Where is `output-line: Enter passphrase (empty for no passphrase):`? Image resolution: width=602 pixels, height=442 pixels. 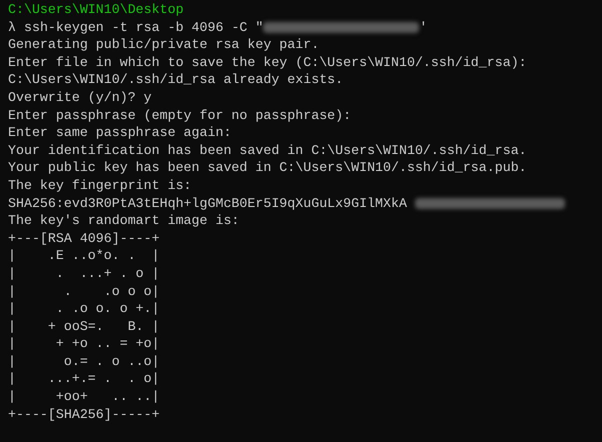 output-line: Enter passphrase (empty for no passphrase): is located at coordinates (180, 115).